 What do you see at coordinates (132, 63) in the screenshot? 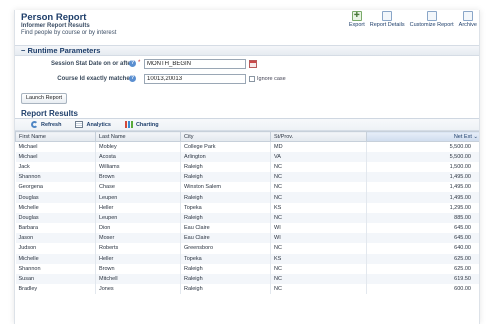
I see `start-date-help-icon: ?` at bounding box center [132, 63].